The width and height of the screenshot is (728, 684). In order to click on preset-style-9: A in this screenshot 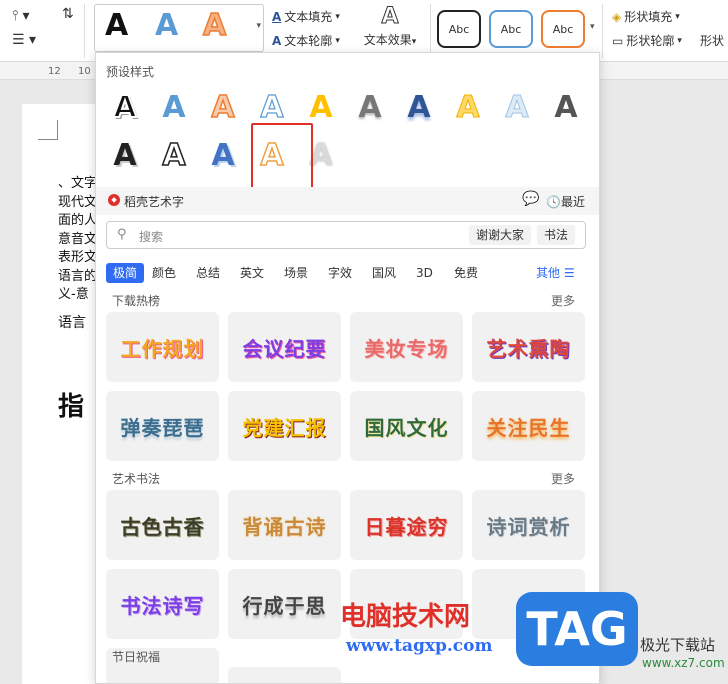, I will do `click(517, 107)`.